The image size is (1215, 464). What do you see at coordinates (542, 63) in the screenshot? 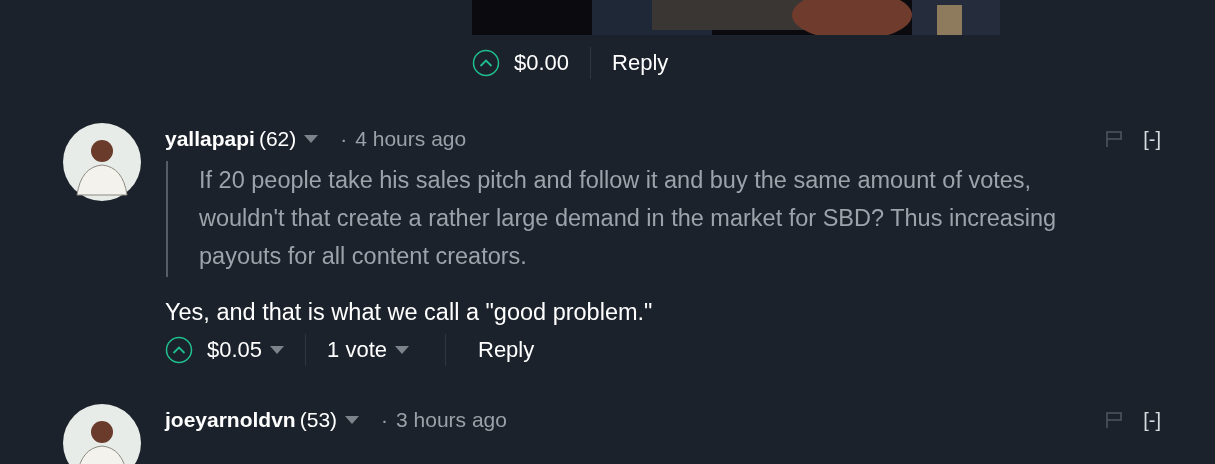
I see `payout-amount: $0.00` at bounding box center [542, 63].